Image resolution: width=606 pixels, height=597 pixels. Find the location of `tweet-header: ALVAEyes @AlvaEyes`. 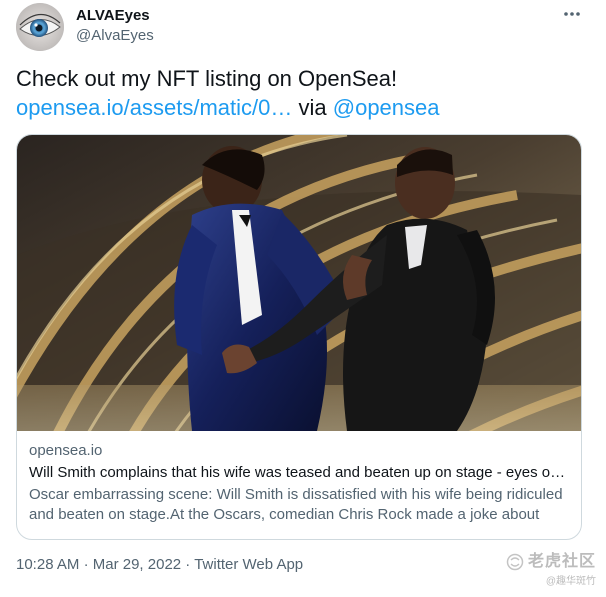

tweet-header: ALVAEyes @AlvaEyes is located at coordinates (303, 28).